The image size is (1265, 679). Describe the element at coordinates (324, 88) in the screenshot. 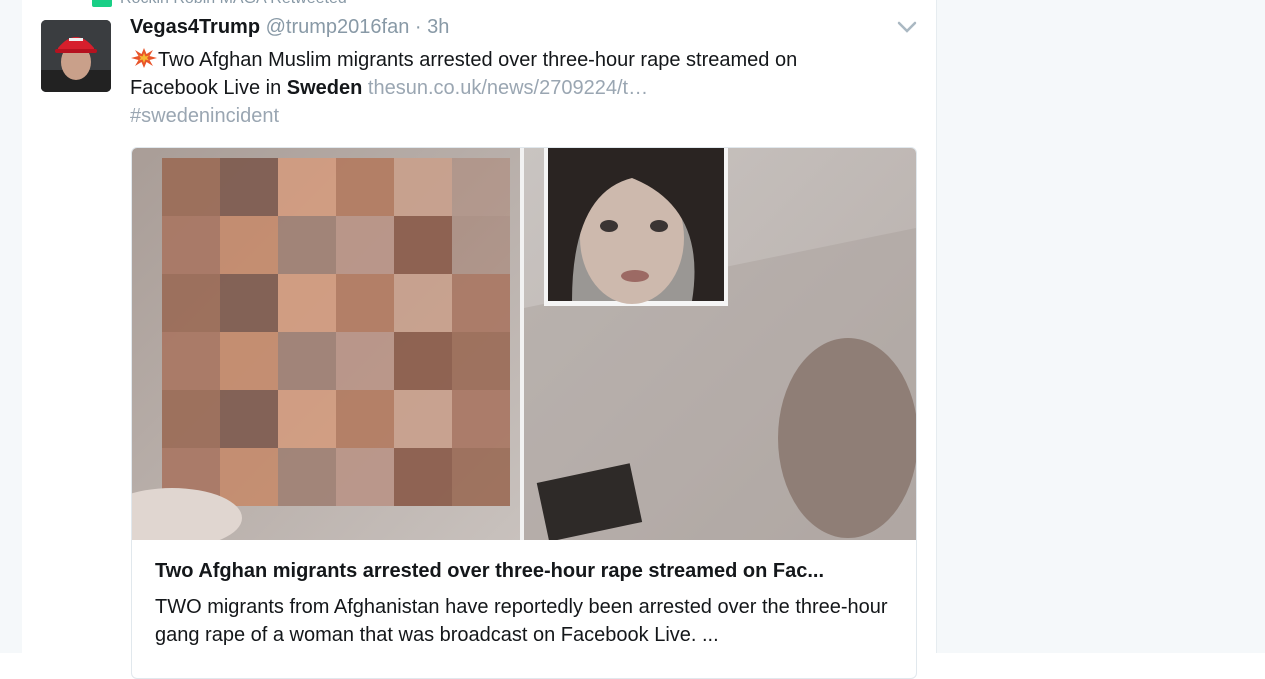

I see `tweet-text-bold: Sweden` at that location.